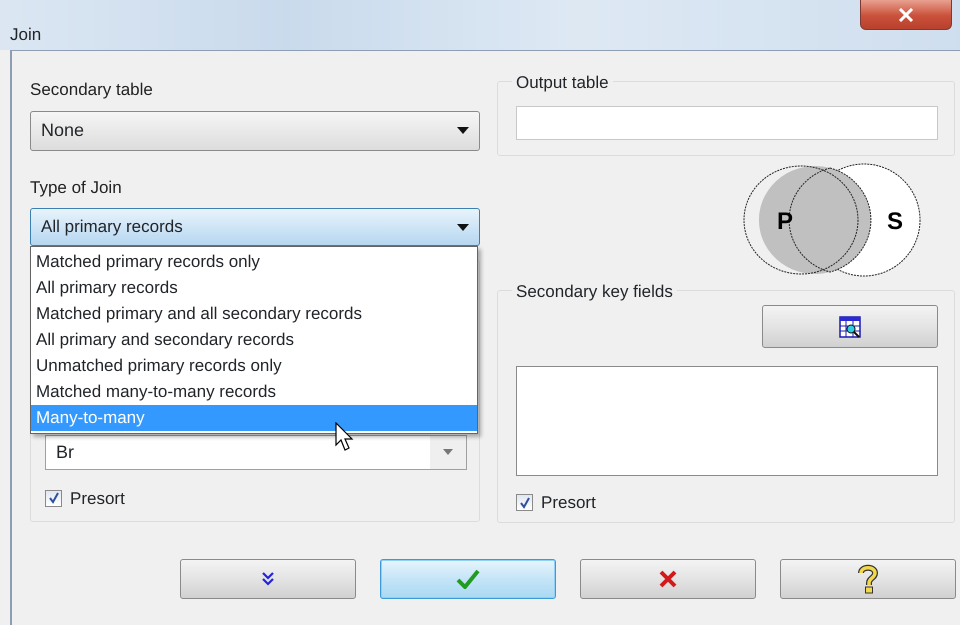 The height and width of the screenshot is (625, 960). What do you see at coordinates (727, 123) in the screenshot?
I see `output-table-field` at bounding box center [727, 123].